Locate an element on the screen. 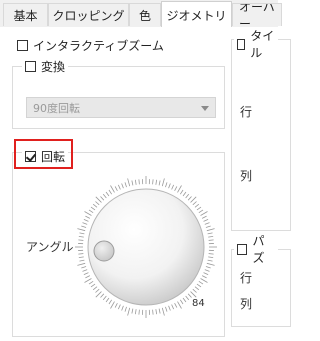  interactive-zoom-check-box is located at coordinates (22, 45).